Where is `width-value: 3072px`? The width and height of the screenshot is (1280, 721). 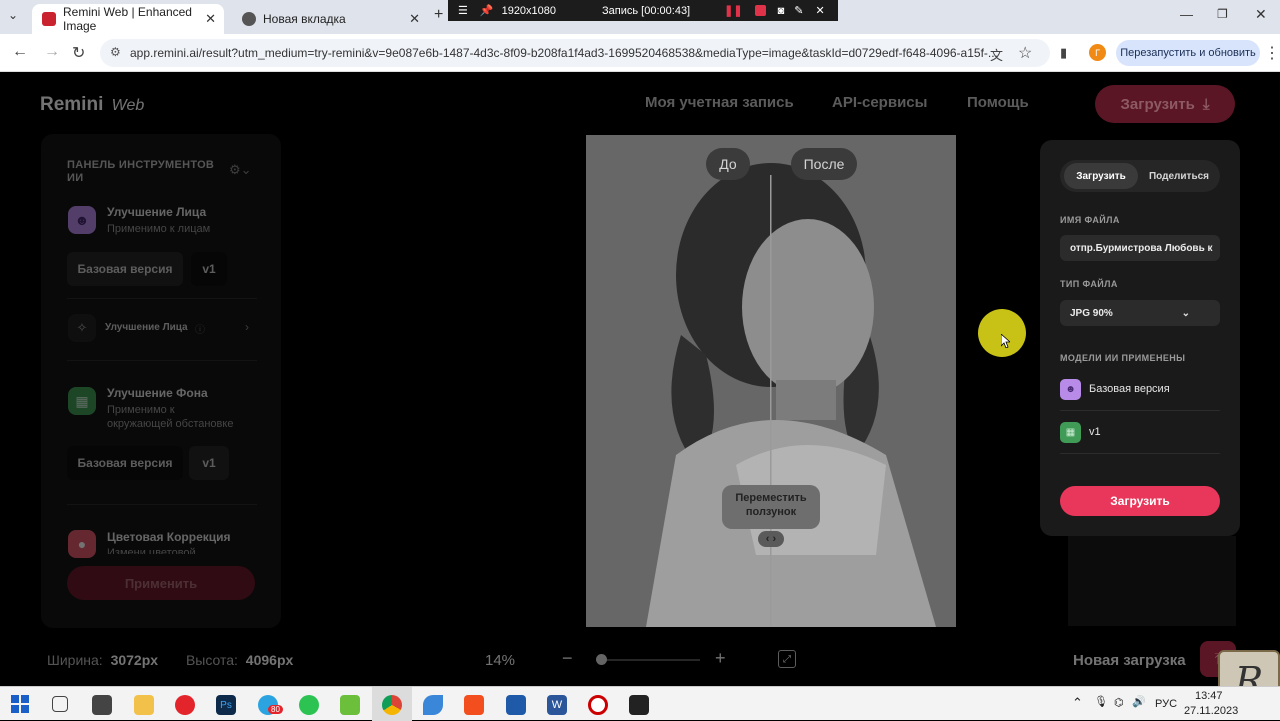
width-value: 3072px is located at coordinates (134, 660).